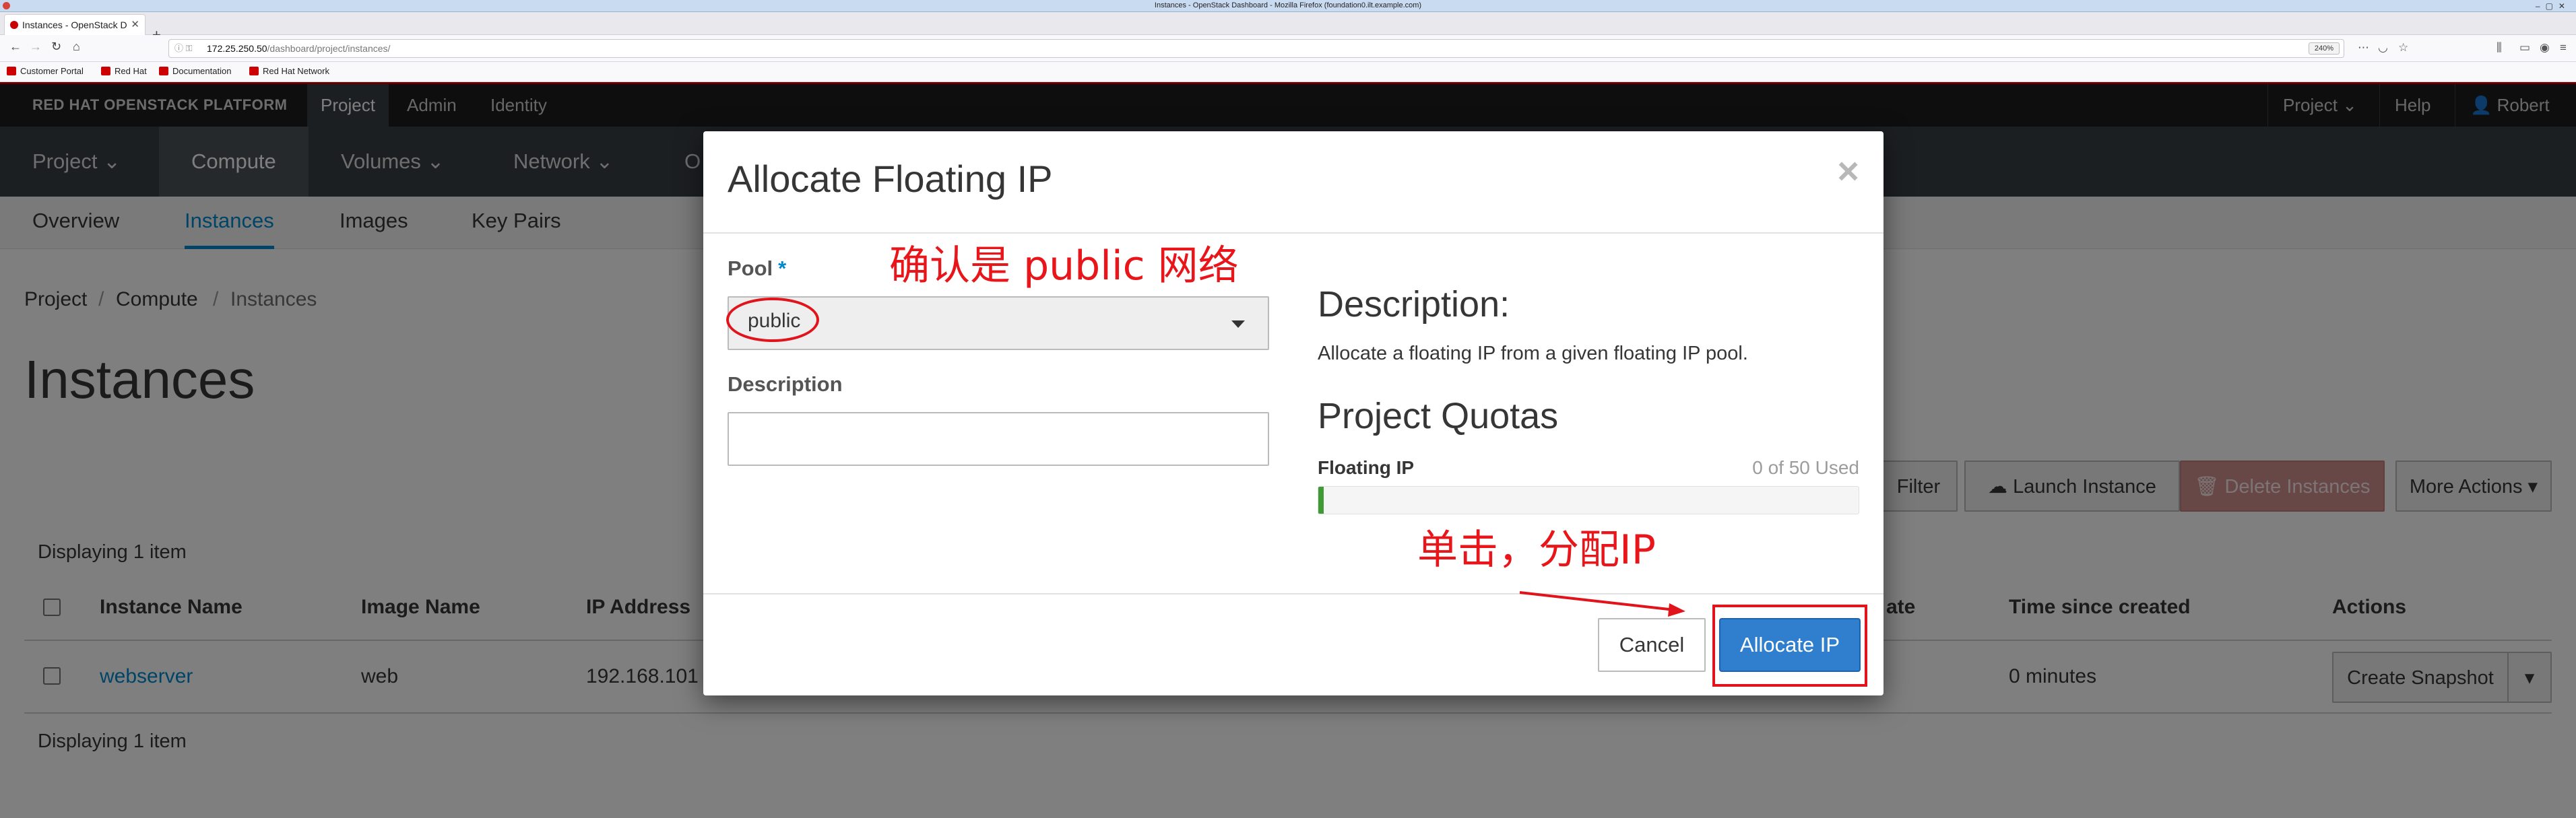  Describe the element at coordinates (1602, 604) in the screenshot. I see `annotation-arrow` at that location.